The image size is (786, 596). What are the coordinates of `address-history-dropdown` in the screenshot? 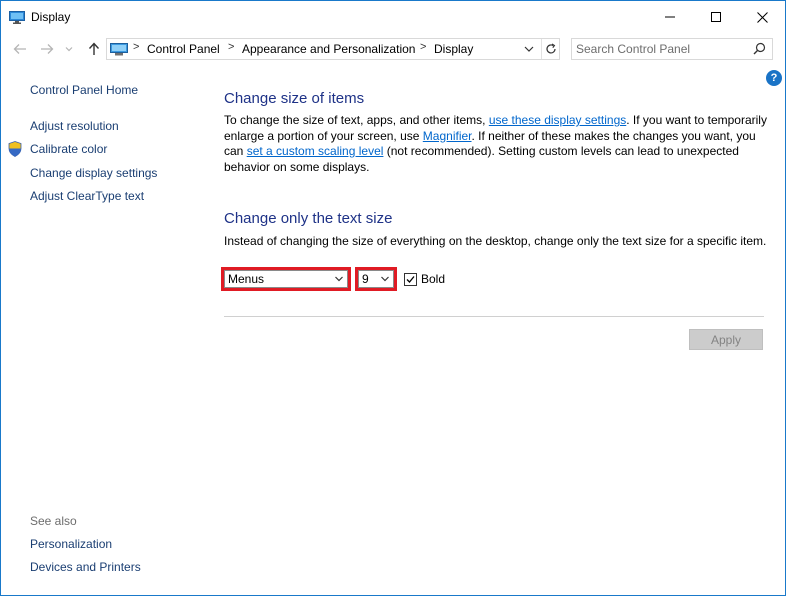 It's located at (529, 49).